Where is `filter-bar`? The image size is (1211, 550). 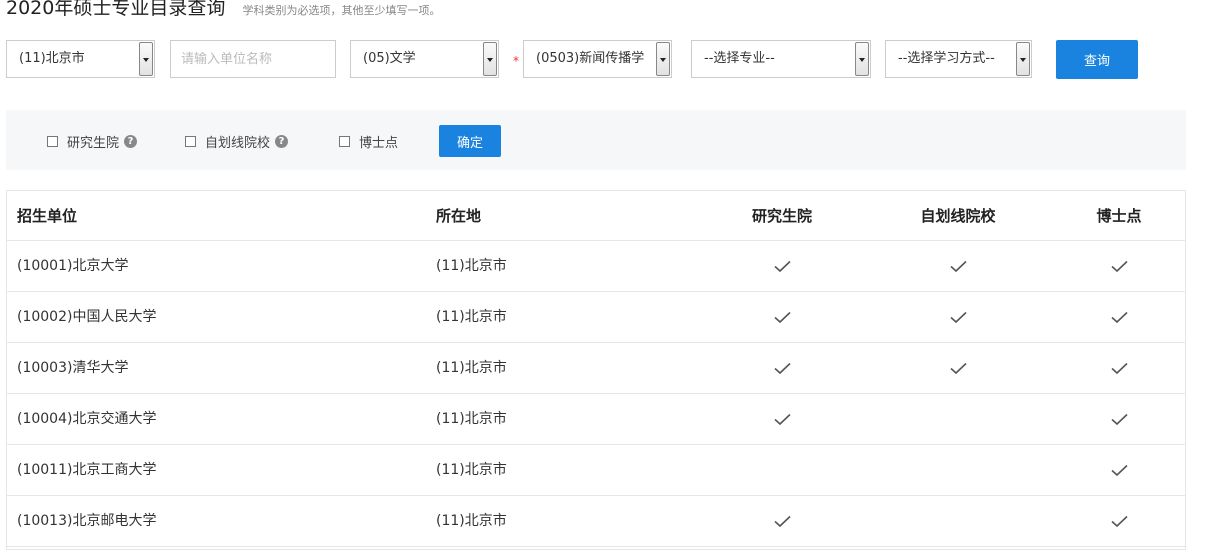
filter-bar is located at coordinates (596, 140).